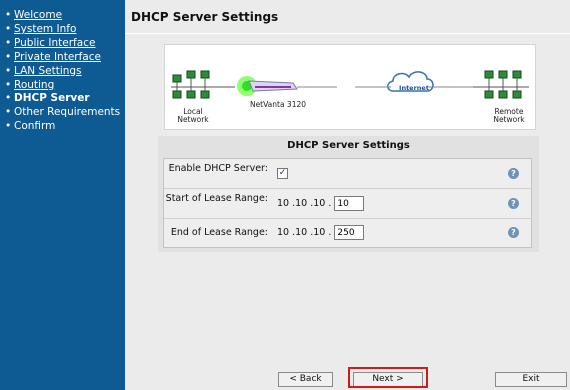 Image resolution: width=570 pixels, height=390 pixels. Describe the element at coordinates (531, 379) in the screenshot. I see `exit-button: Exit` at that location.